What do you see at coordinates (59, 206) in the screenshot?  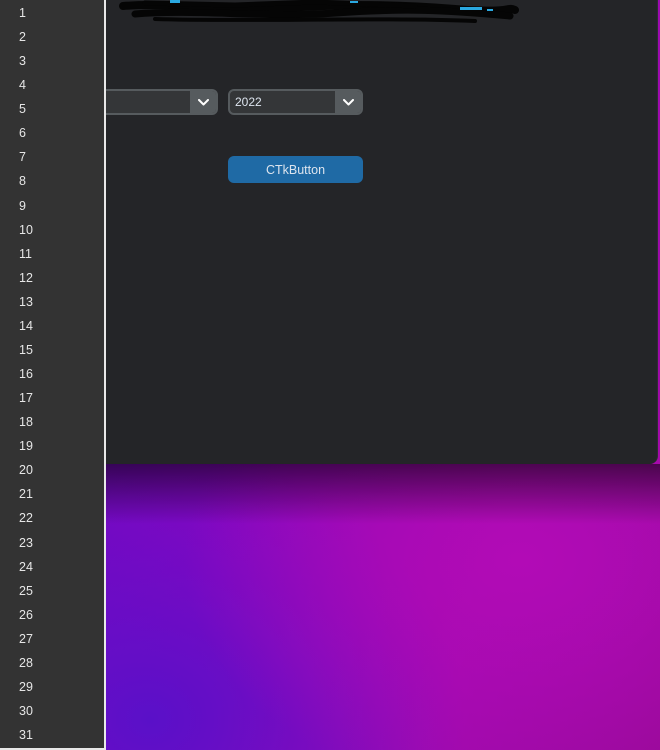 I see `day-option: 9` at bounding box center [59, 206].